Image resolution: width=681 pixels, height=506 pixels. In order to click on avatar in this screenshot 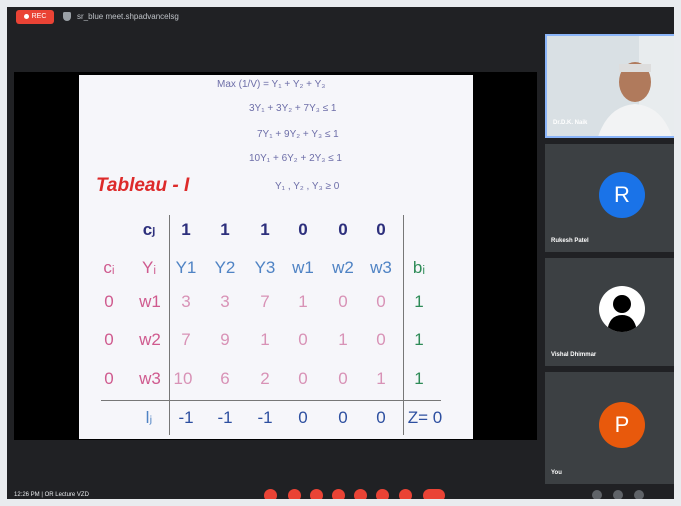, I will do `click(622, 309)`.